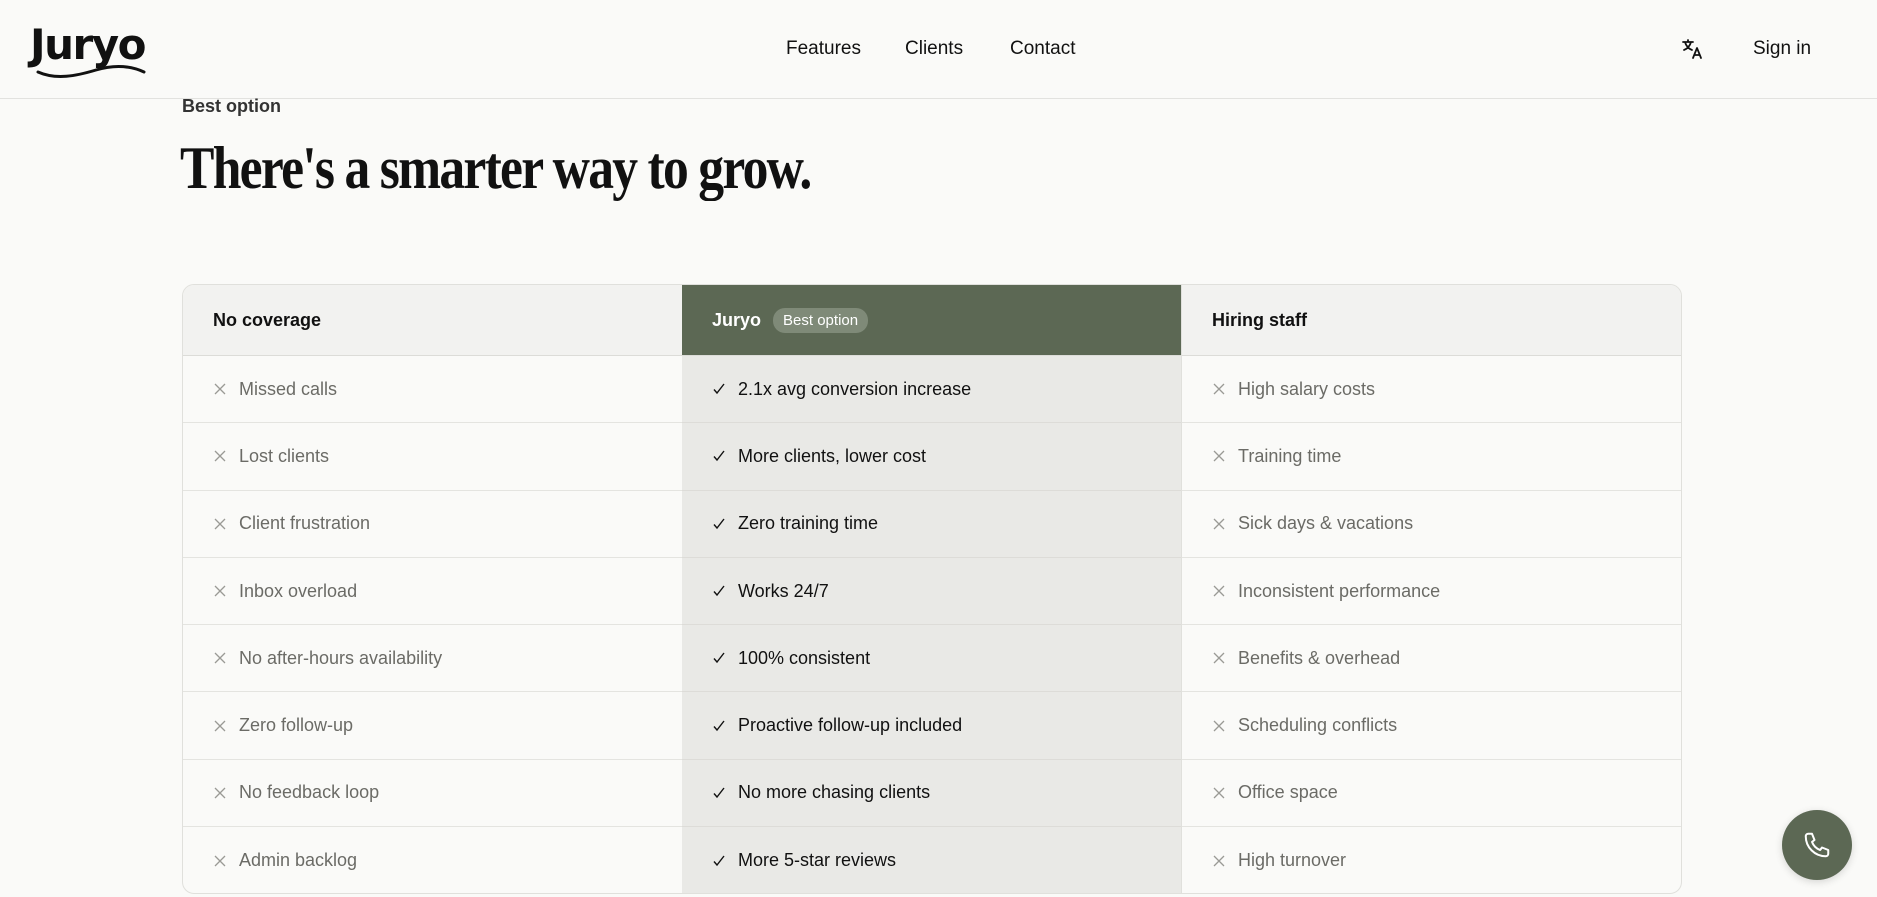 The image size is (1877, 897). I want to click on section-eyebrow: Best option, so click(231, 106).